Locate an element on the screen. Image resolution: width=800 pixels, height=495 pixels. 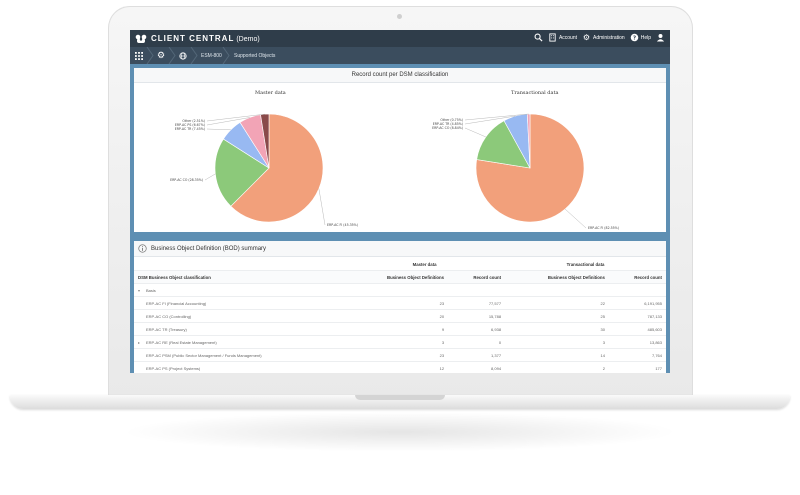
cell-trans-count is located at coordinates (637, 290).